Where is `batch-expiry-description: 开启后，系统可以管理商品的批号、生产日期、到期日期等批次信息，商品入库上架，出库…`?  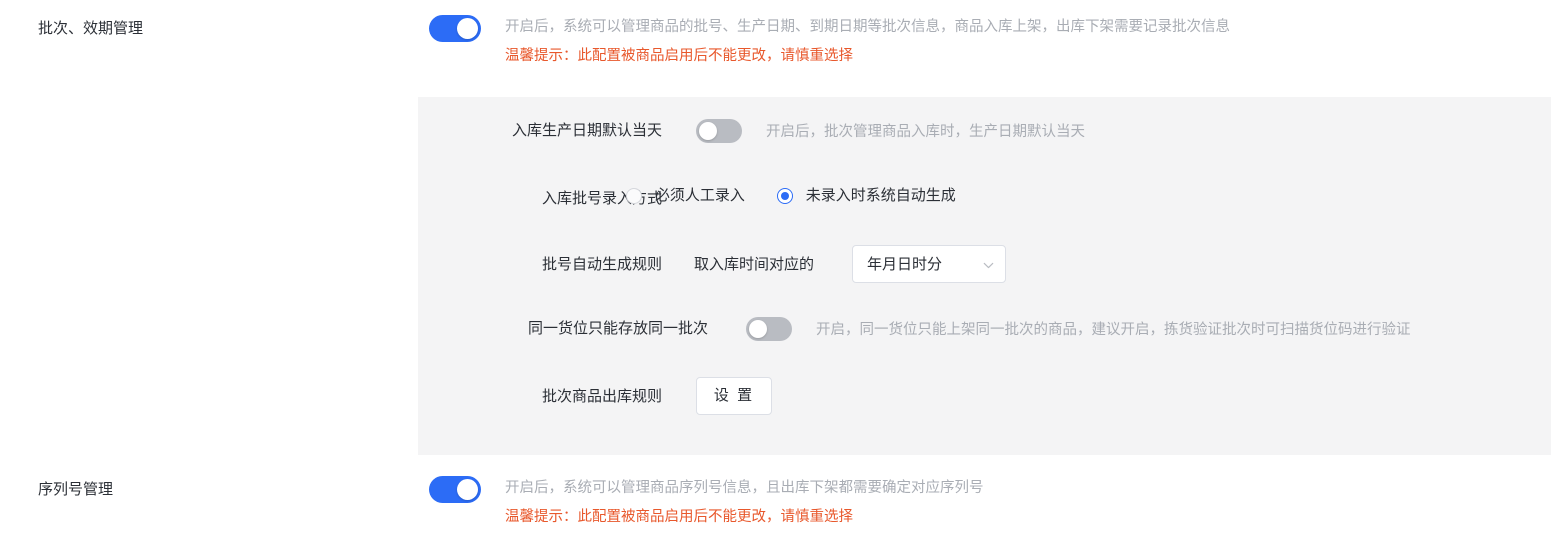 batch-expiry-description: 开启后，系统可以管理商品的批号、生产日期、到期日期等批次信息，商品入库上架，出库… is located at coordinates (867, 27).